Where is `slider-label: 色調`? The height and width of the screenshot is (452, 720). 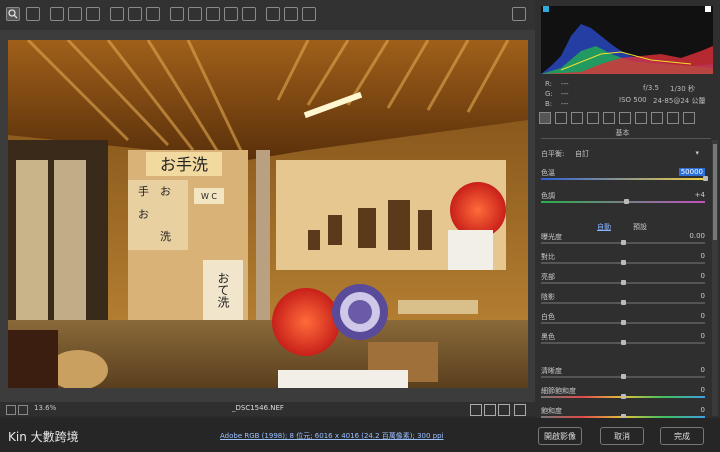
slider-label: 色調 is located at coordinates (548, 196).